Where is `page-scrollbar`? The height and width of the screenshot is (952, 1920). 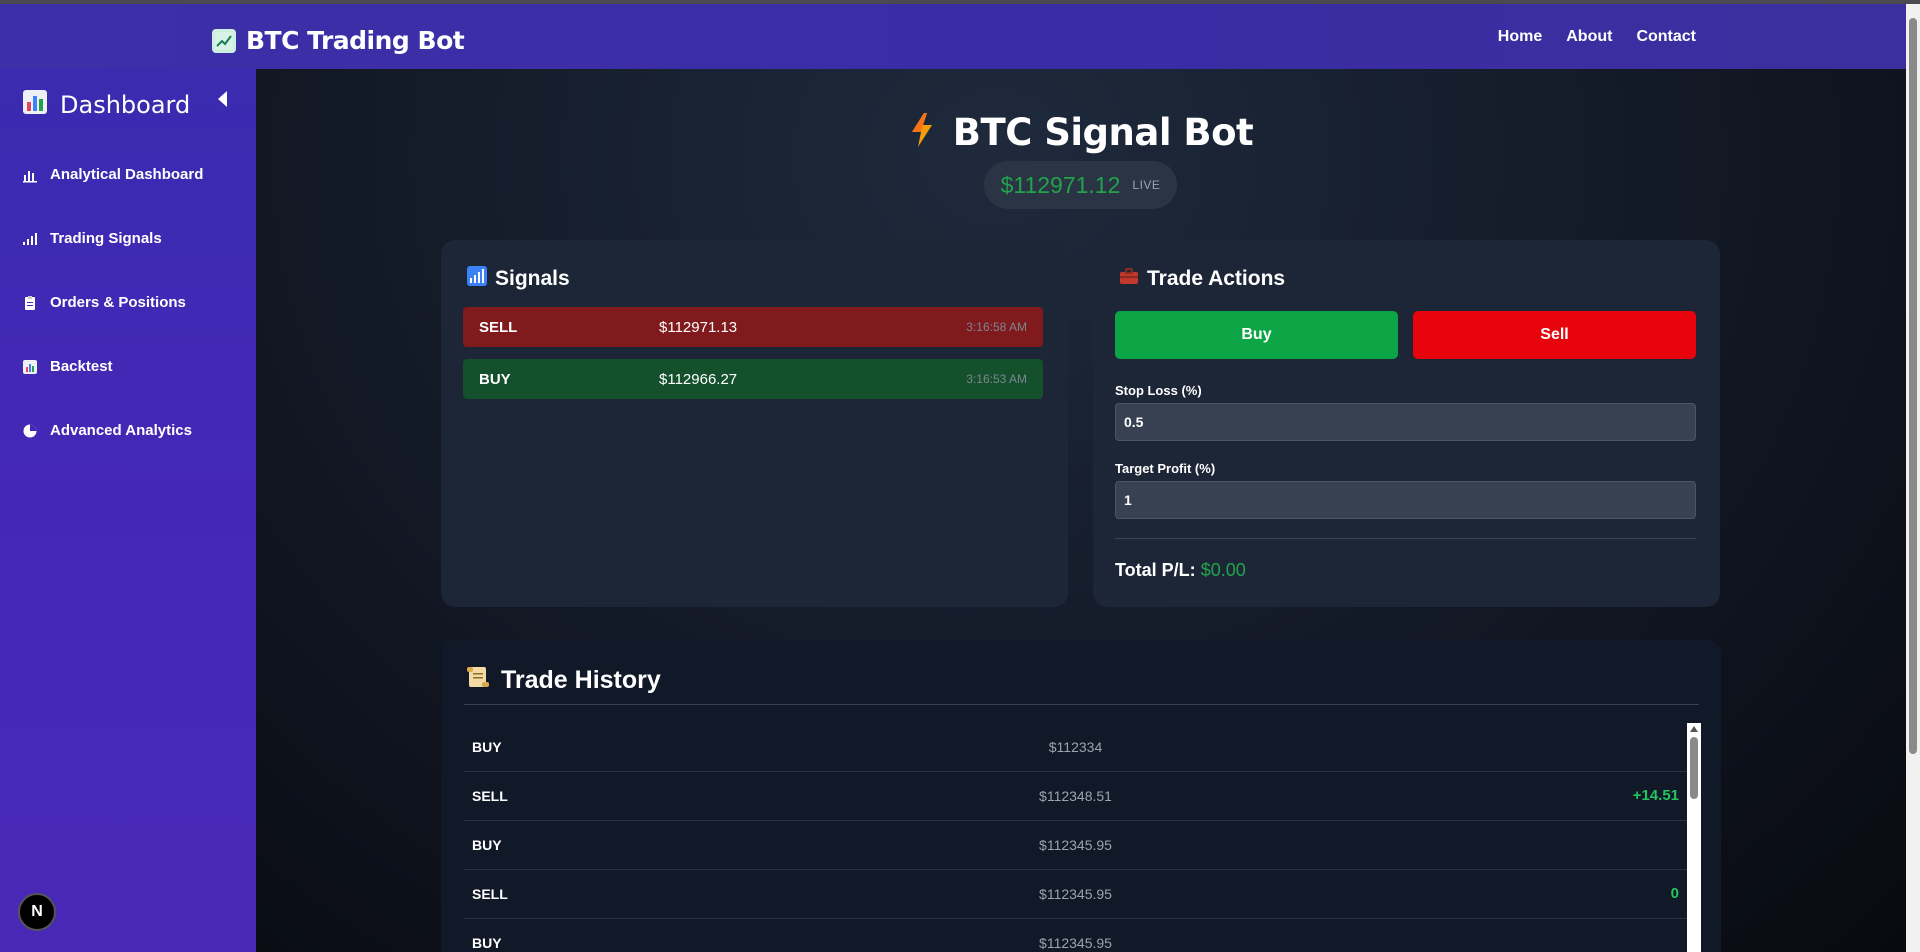
page-scrollbar is located at coordinates (1913, 478).